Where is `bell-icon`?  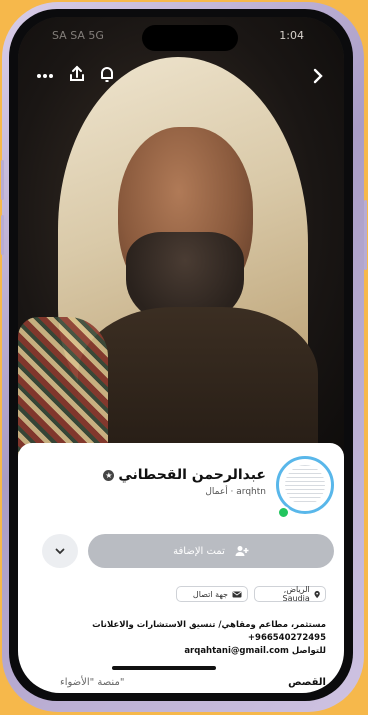
bell-icon is located at coordinates (107, 74).